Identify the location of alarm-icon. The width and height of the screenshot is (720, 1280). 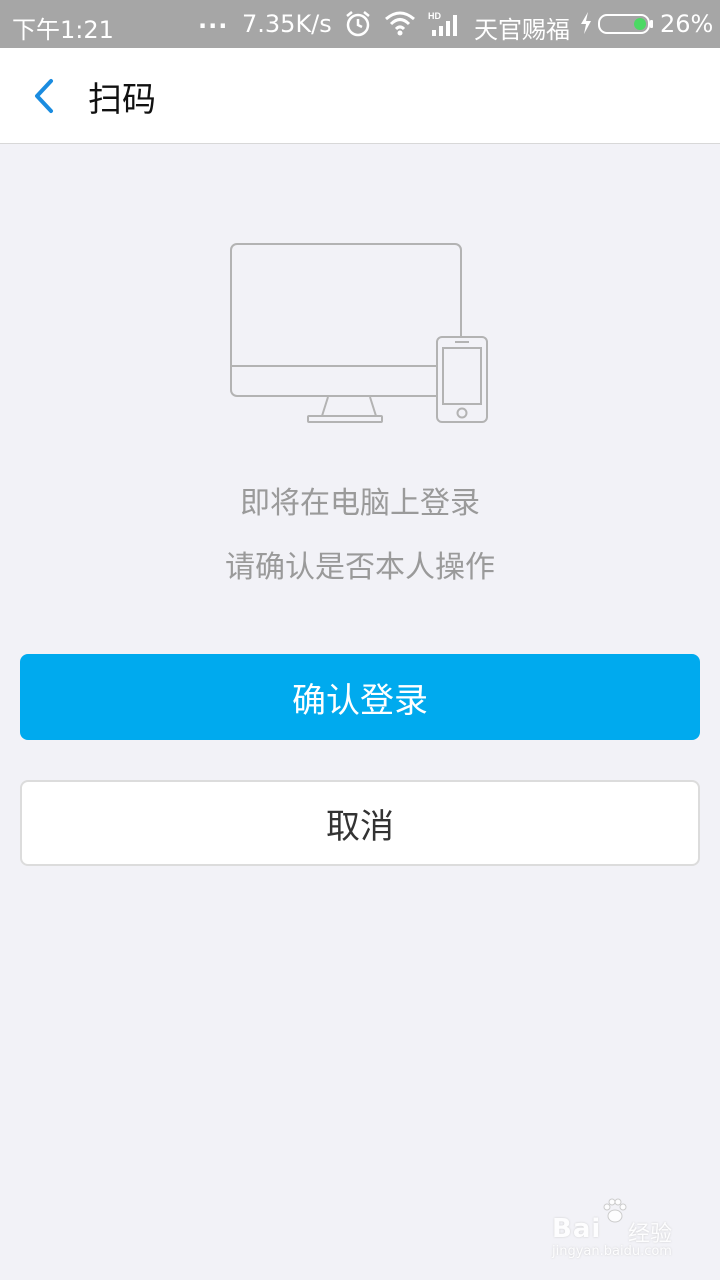
(358, 24).